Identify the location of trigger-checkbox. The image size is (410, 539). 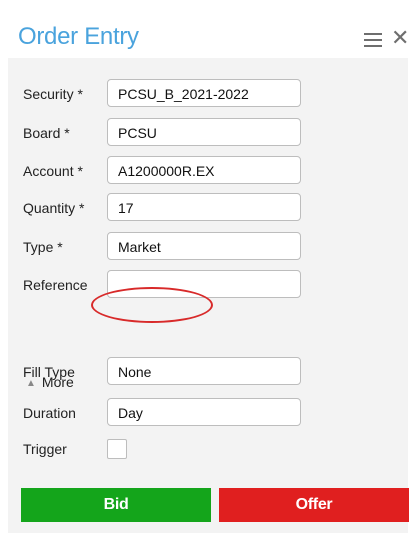
(117, 449).